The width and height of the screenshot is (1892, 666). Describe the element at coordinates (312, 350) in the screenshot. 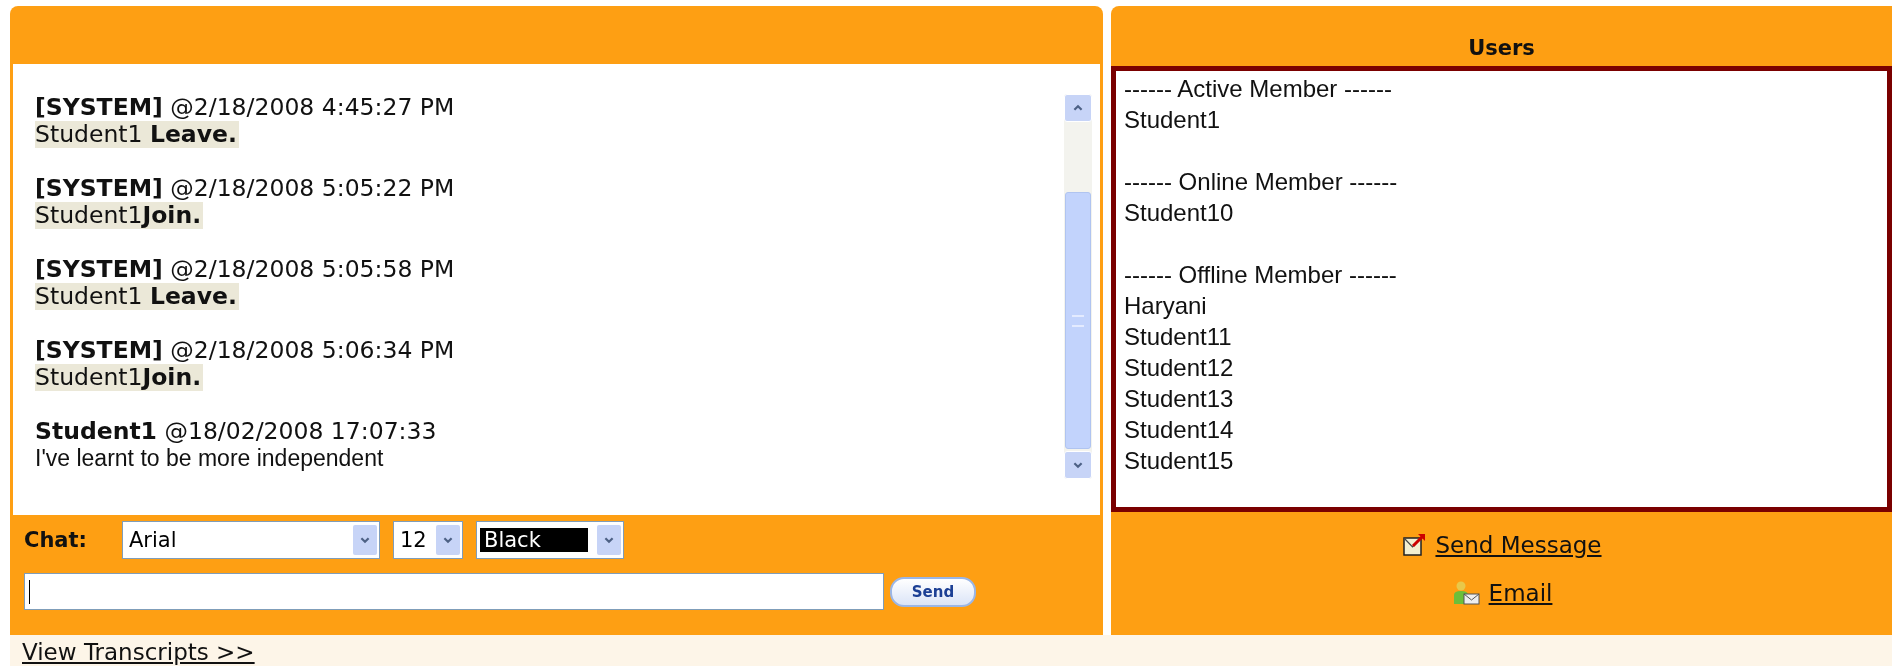

I see `message-time: @2/18/2008 5:06:34 PM` at that location.